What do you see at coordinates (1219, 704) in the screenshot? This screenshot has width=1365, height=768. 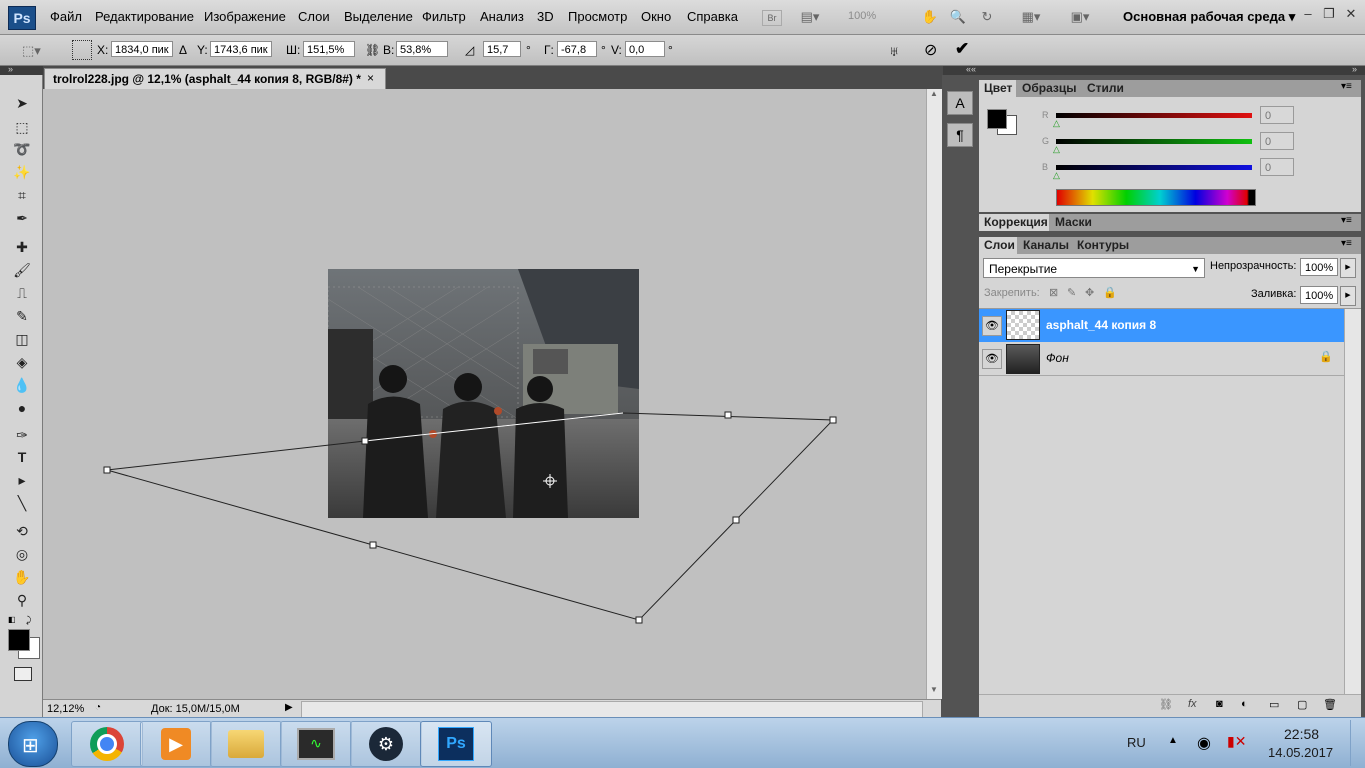 I see `add-mask-icon: ◙` at bounding box center [1219, 704].